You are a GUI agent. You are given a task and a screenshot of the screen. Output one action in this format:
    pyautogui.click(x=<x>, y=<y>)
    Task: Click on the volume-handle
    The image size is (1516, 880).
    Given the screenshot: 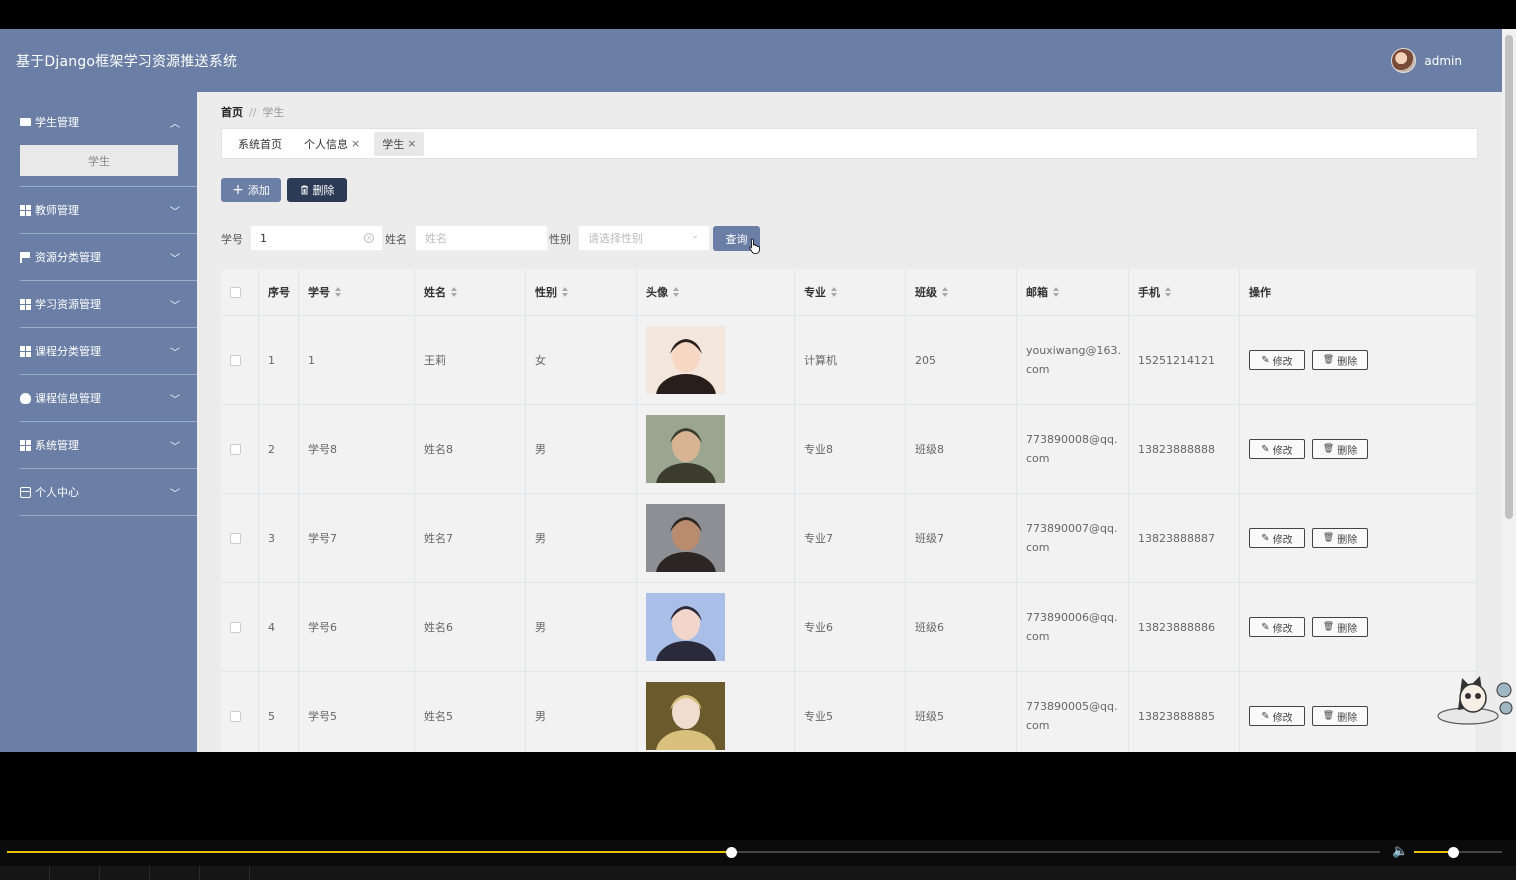 What is the action you would take?
    pyautogui.click(x=1453, y=852)
    